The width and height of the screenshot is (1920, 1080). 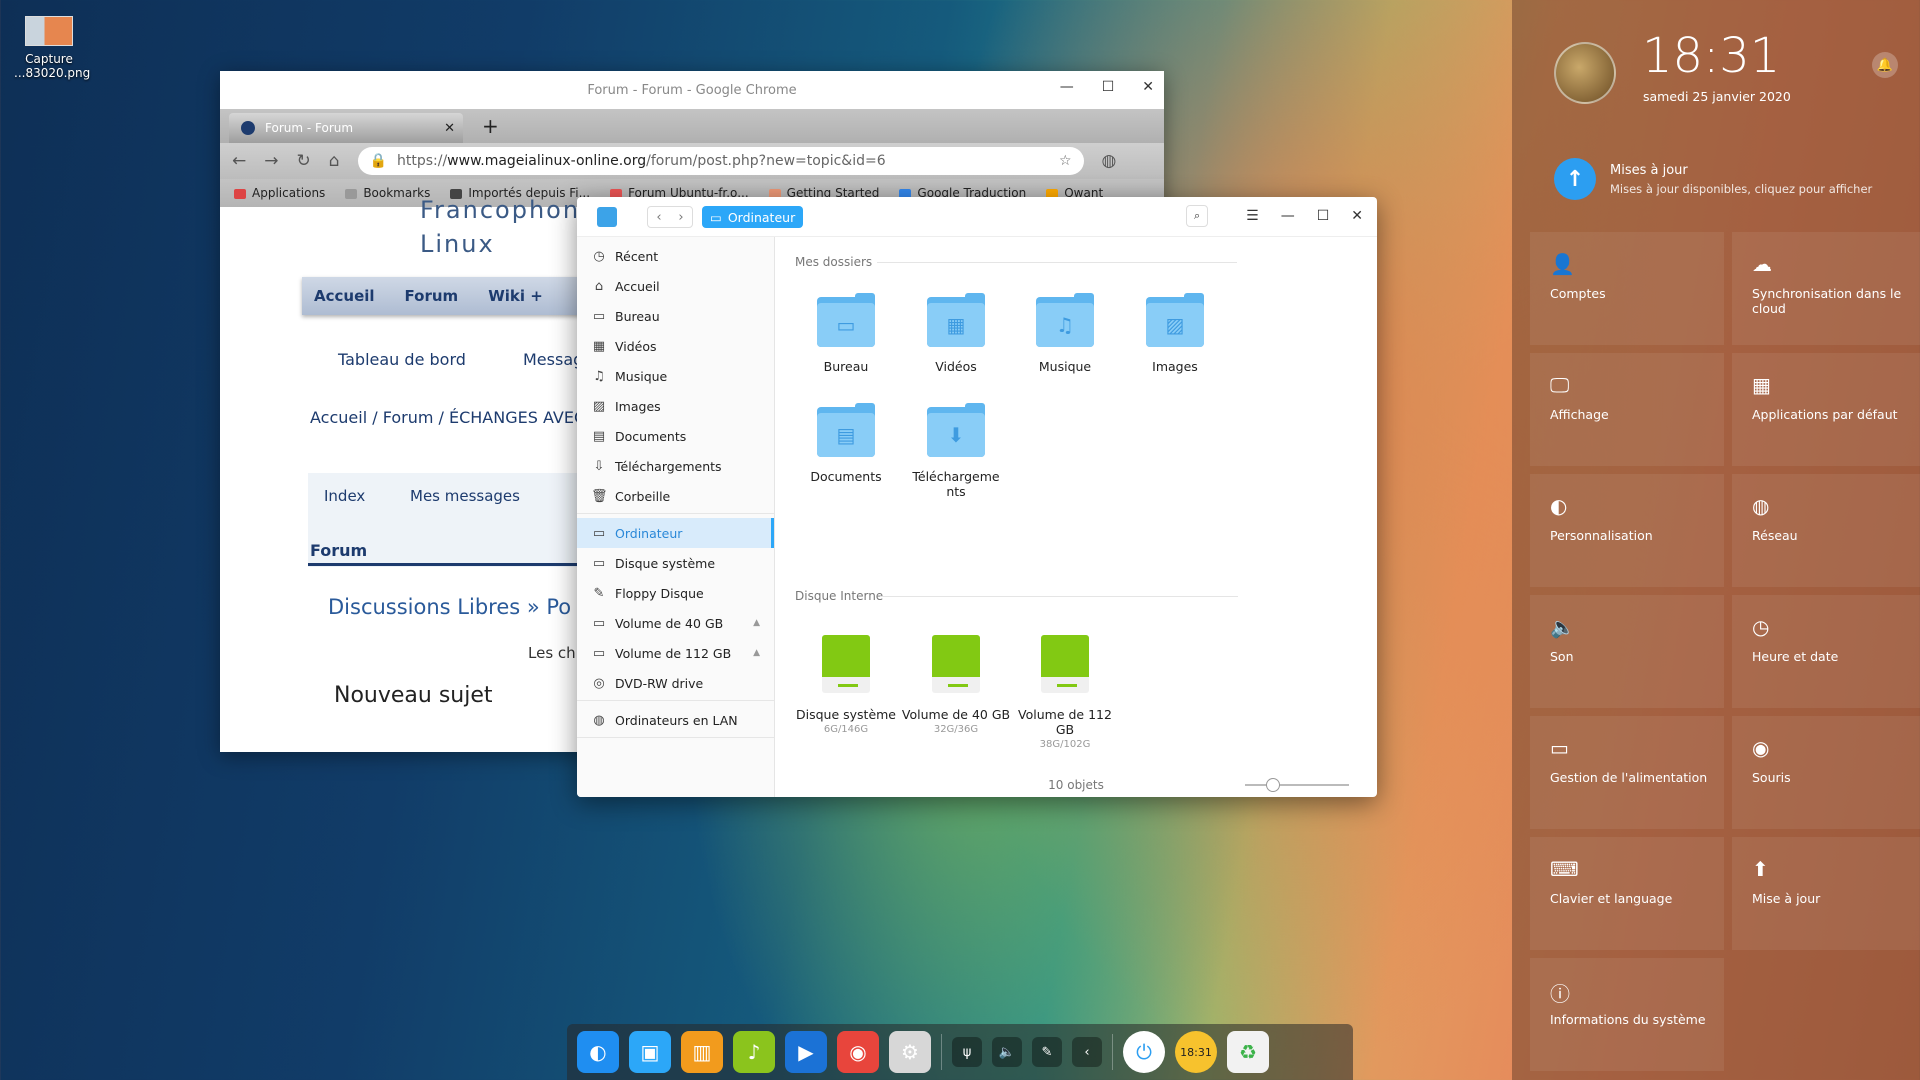 What do you see at coordinates (1627, 893) in the screenshot?
I see `setting-clavier-et-language: ⌨ Clavier et language` at bounding box center [1627, 893].